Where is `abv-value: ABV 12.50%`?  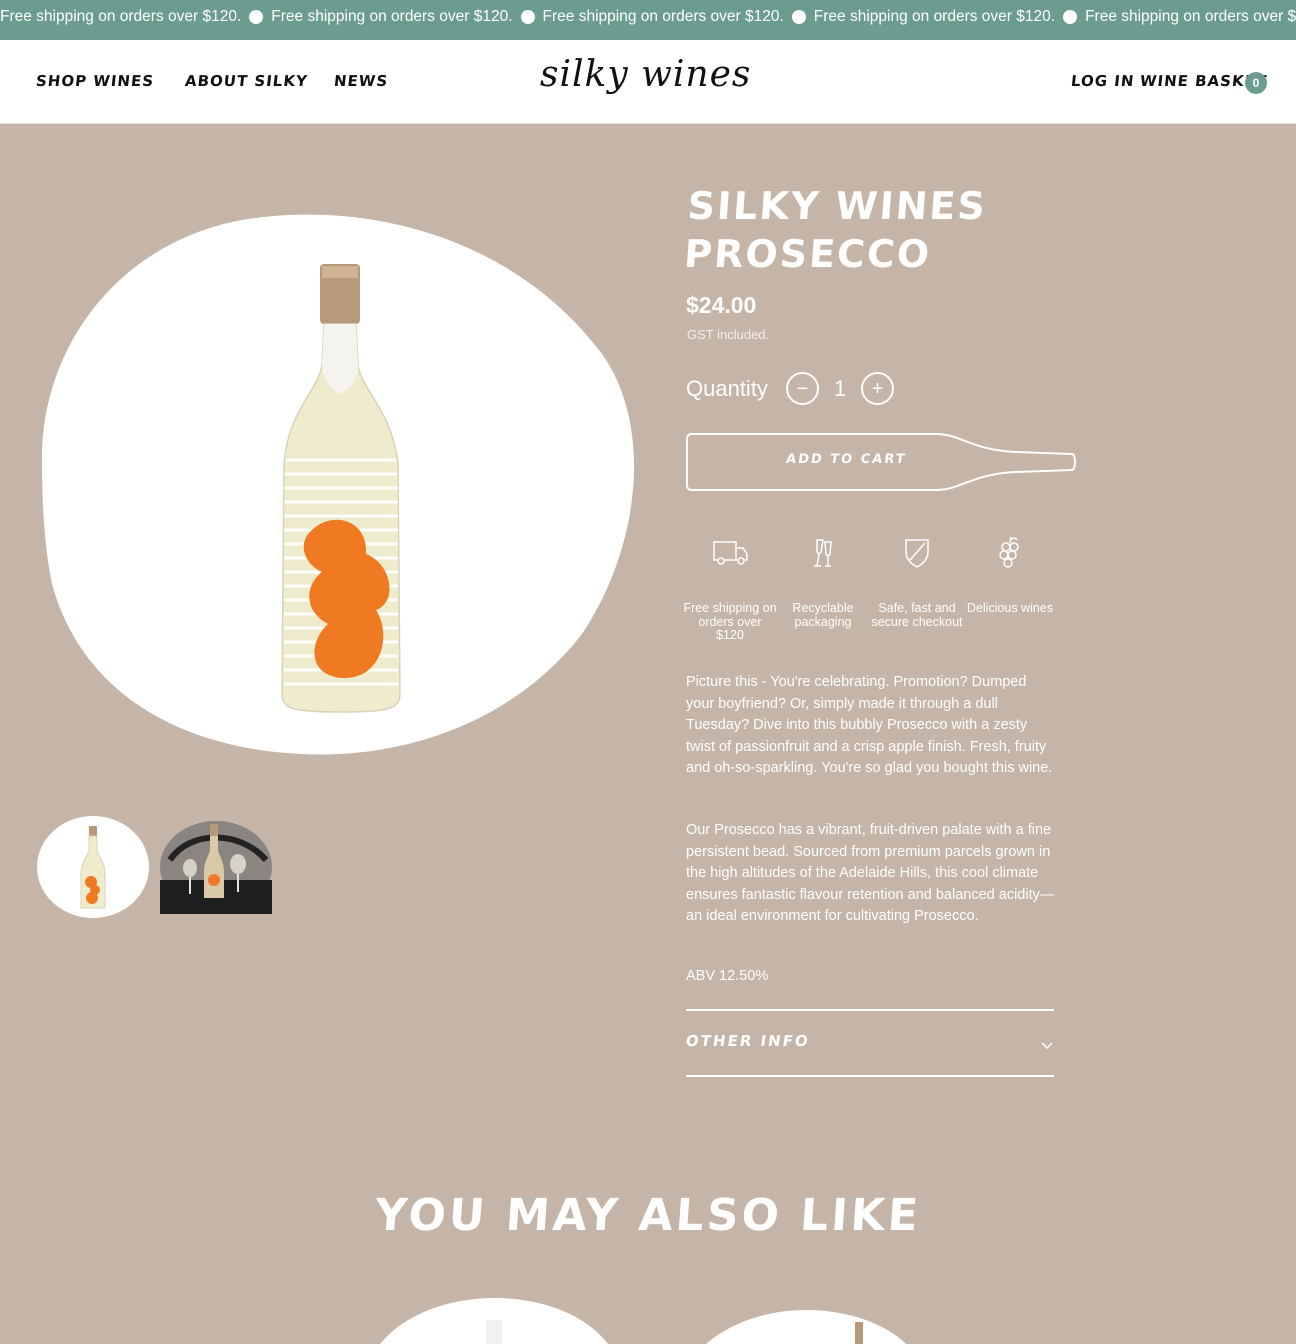
abv-value: ABV 12.50% is located at coordinates (727, 976).